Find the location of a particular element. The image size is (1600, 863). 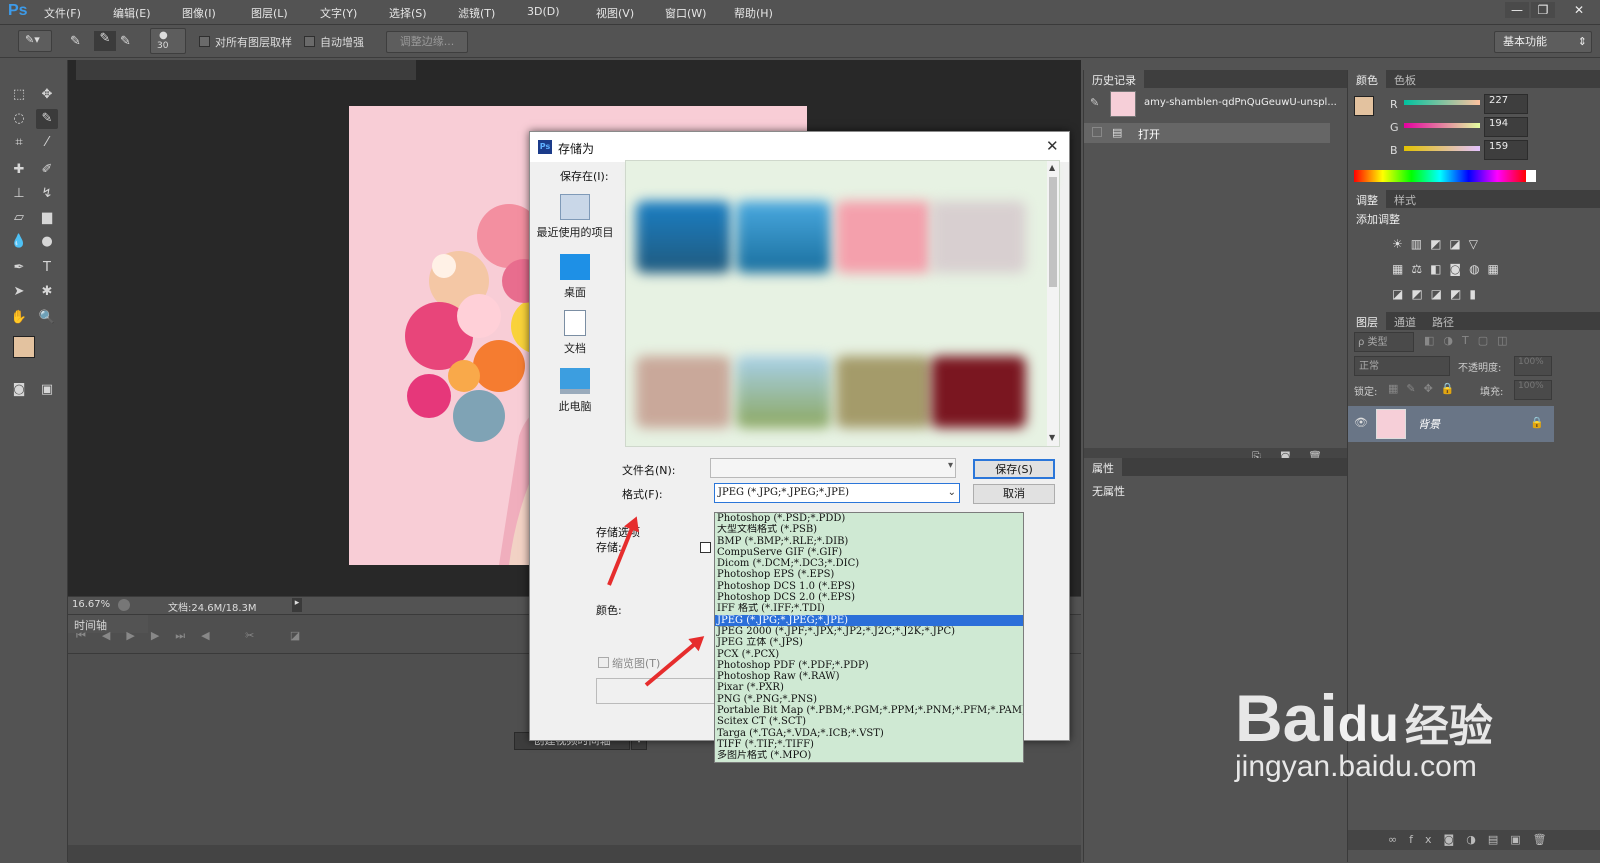

eye-icon: 👁 is located at coordinates (1361, 422).